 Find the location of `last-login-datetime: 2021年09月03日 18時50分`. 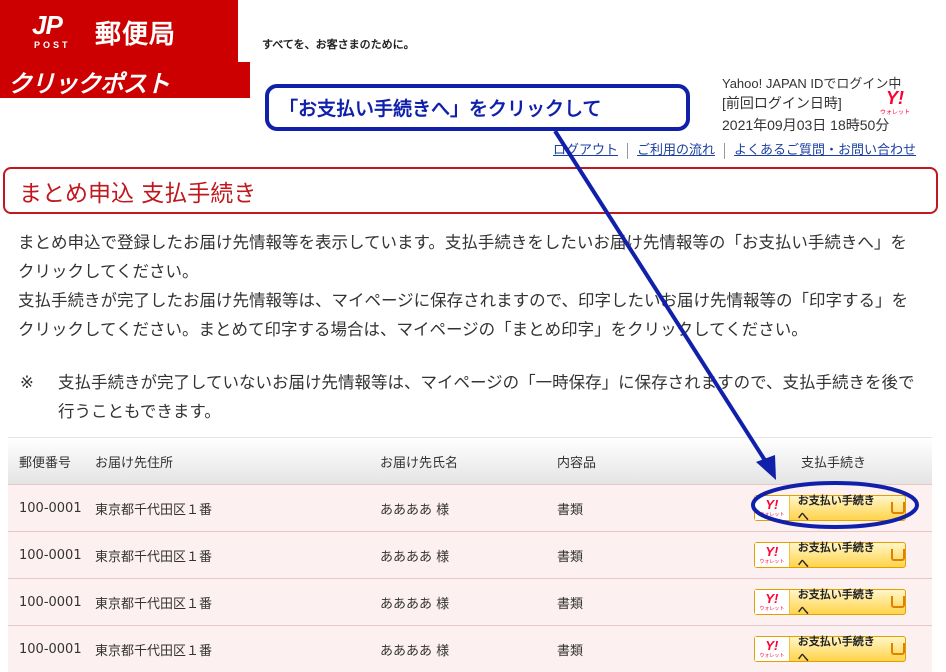

last-login-datetime: 2021年09月03日 18時50分 is located at coordinates (806, 125).